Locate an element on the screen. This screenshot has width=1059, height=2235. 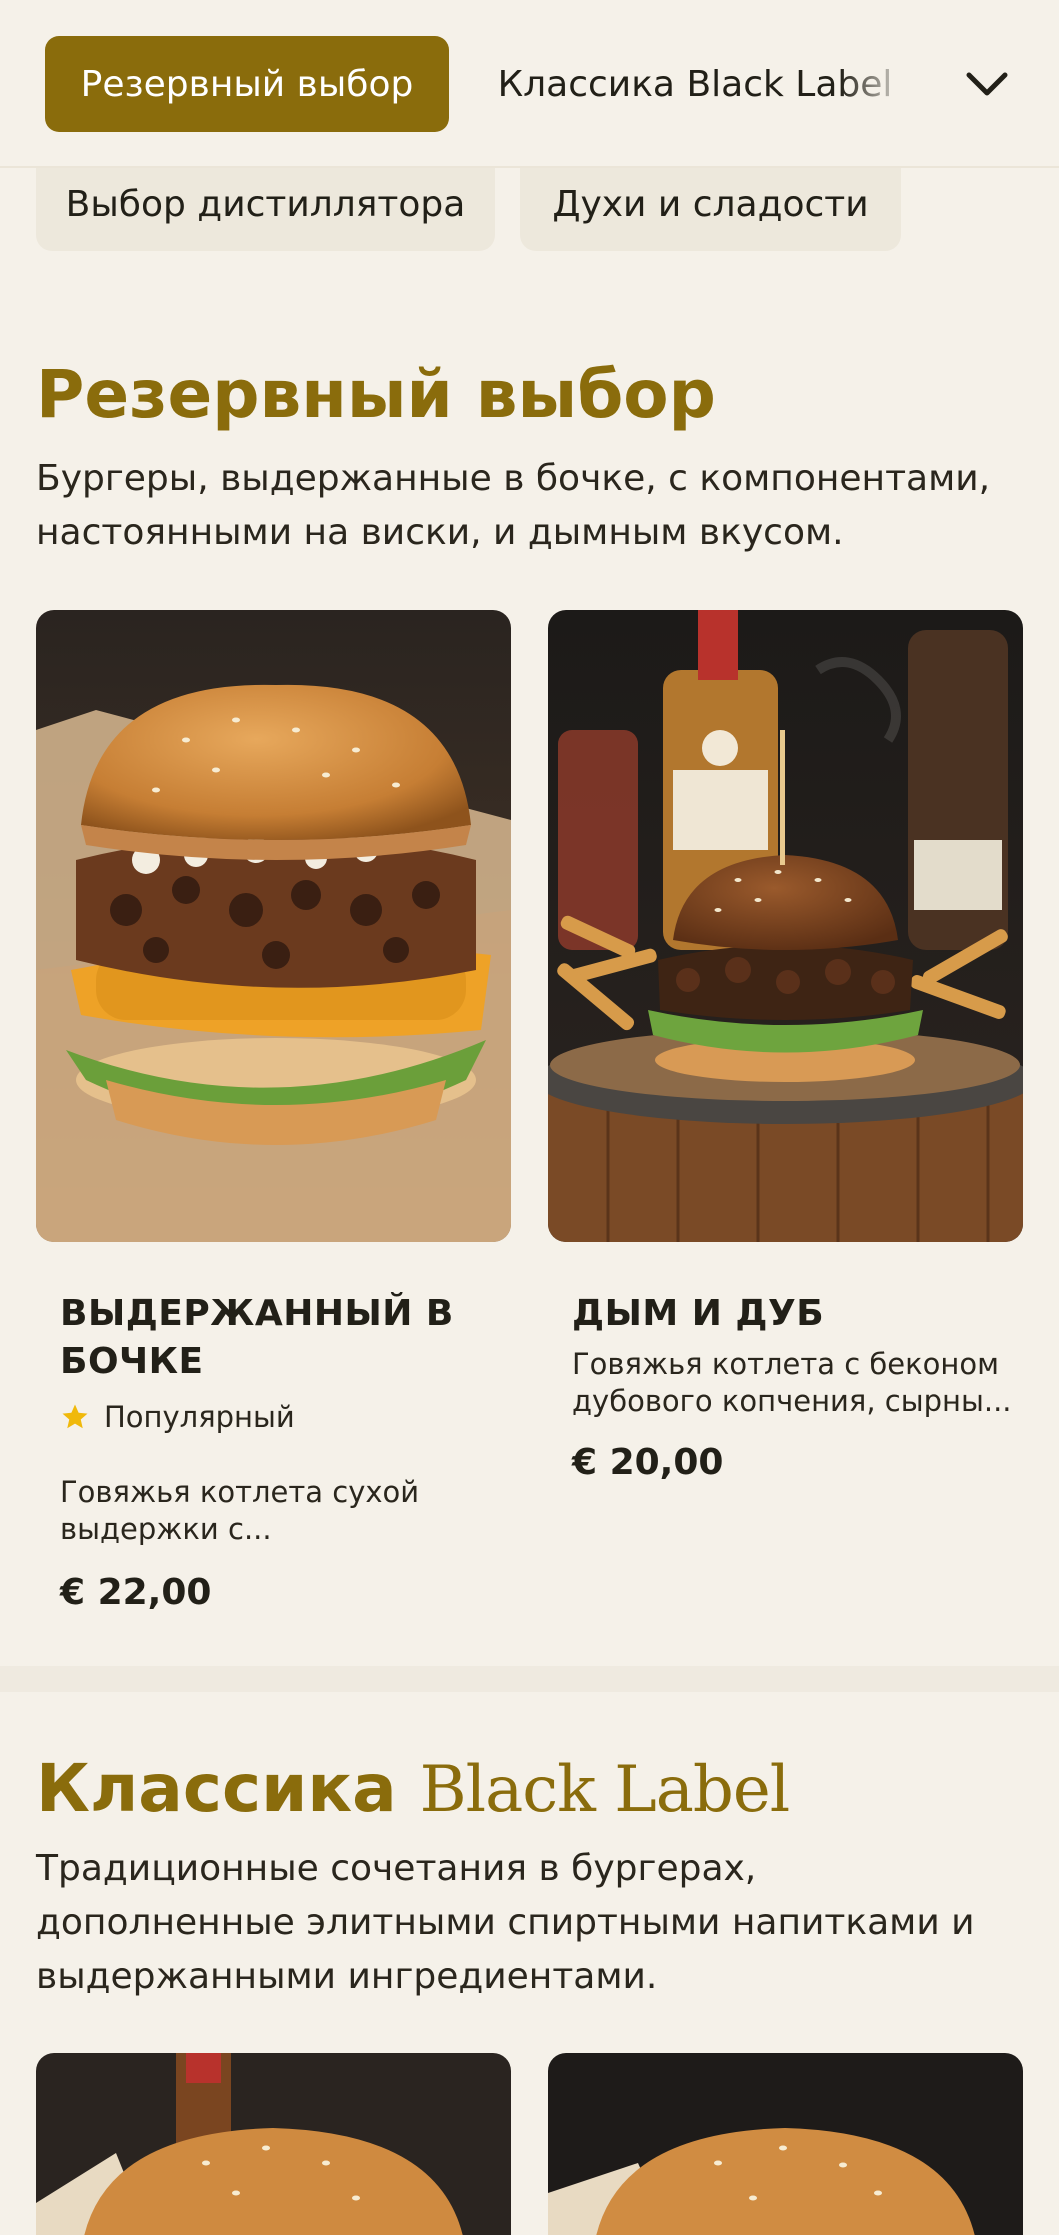
category-tab-reserve: Резервный выбор is located at coordinates (247, 84).